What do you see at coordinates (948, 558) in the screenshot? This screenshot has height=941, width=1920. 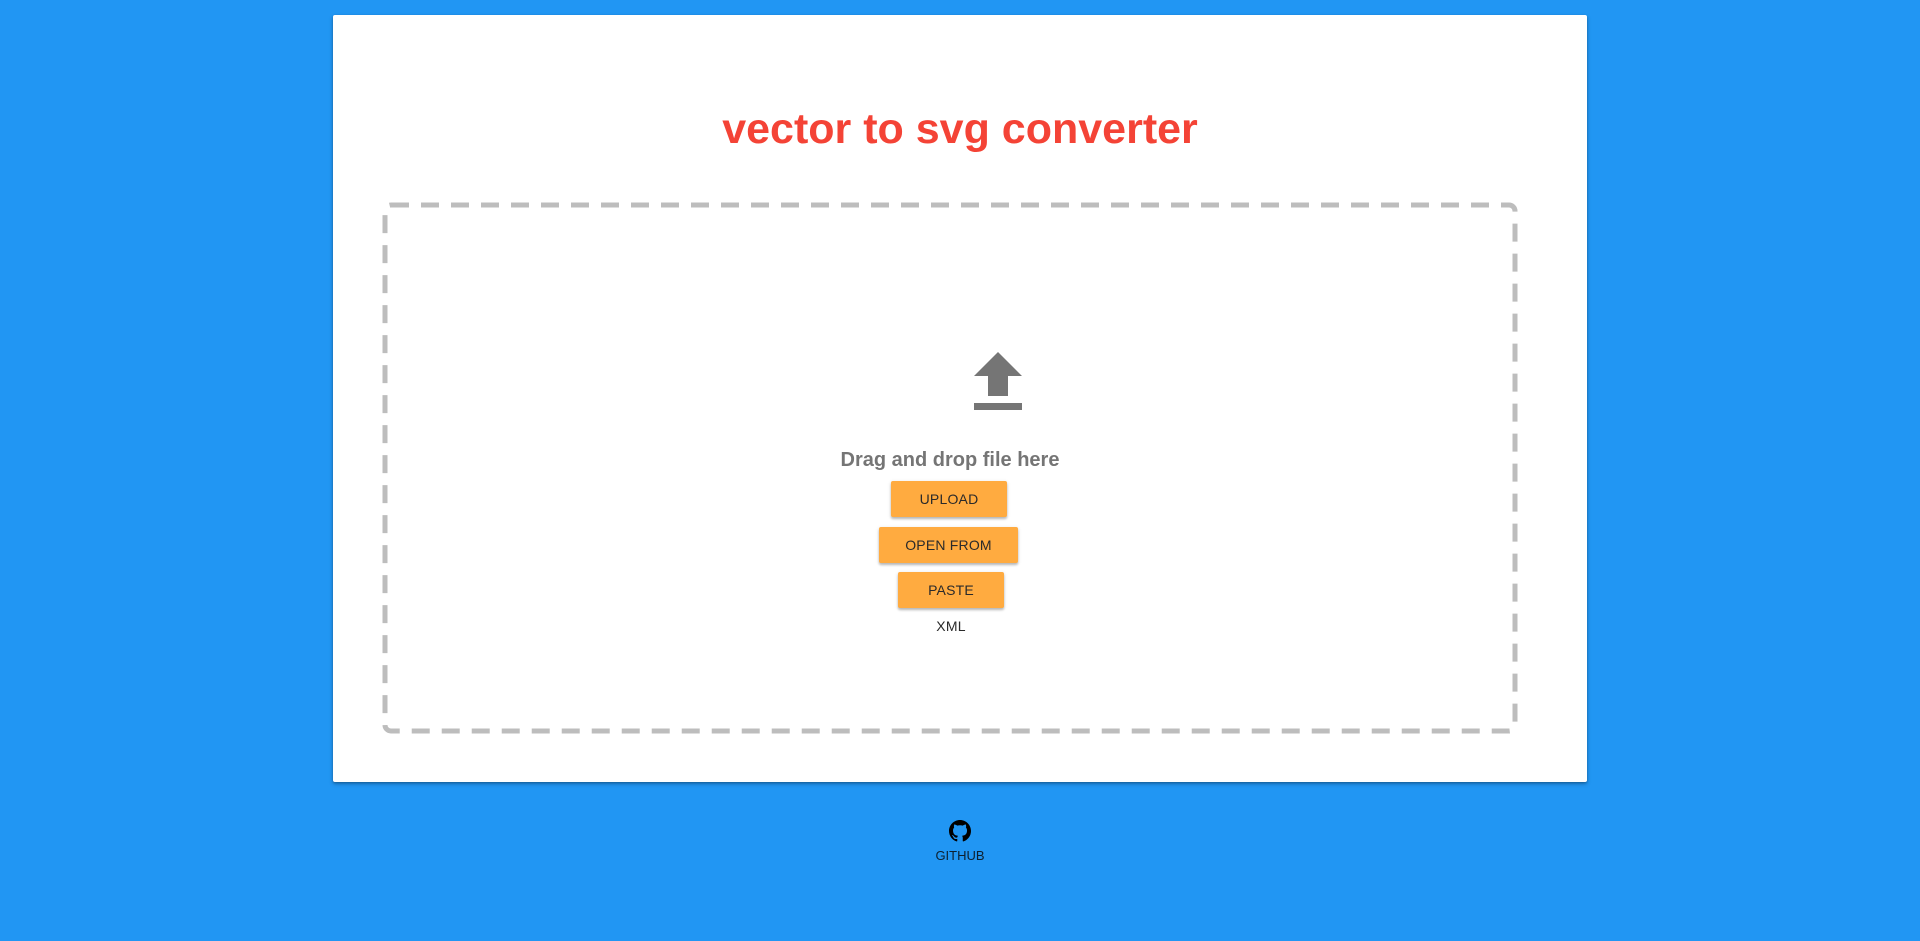 I see `open-from-url-button: OPEN FROM URL` at bounding box center [948, 558].